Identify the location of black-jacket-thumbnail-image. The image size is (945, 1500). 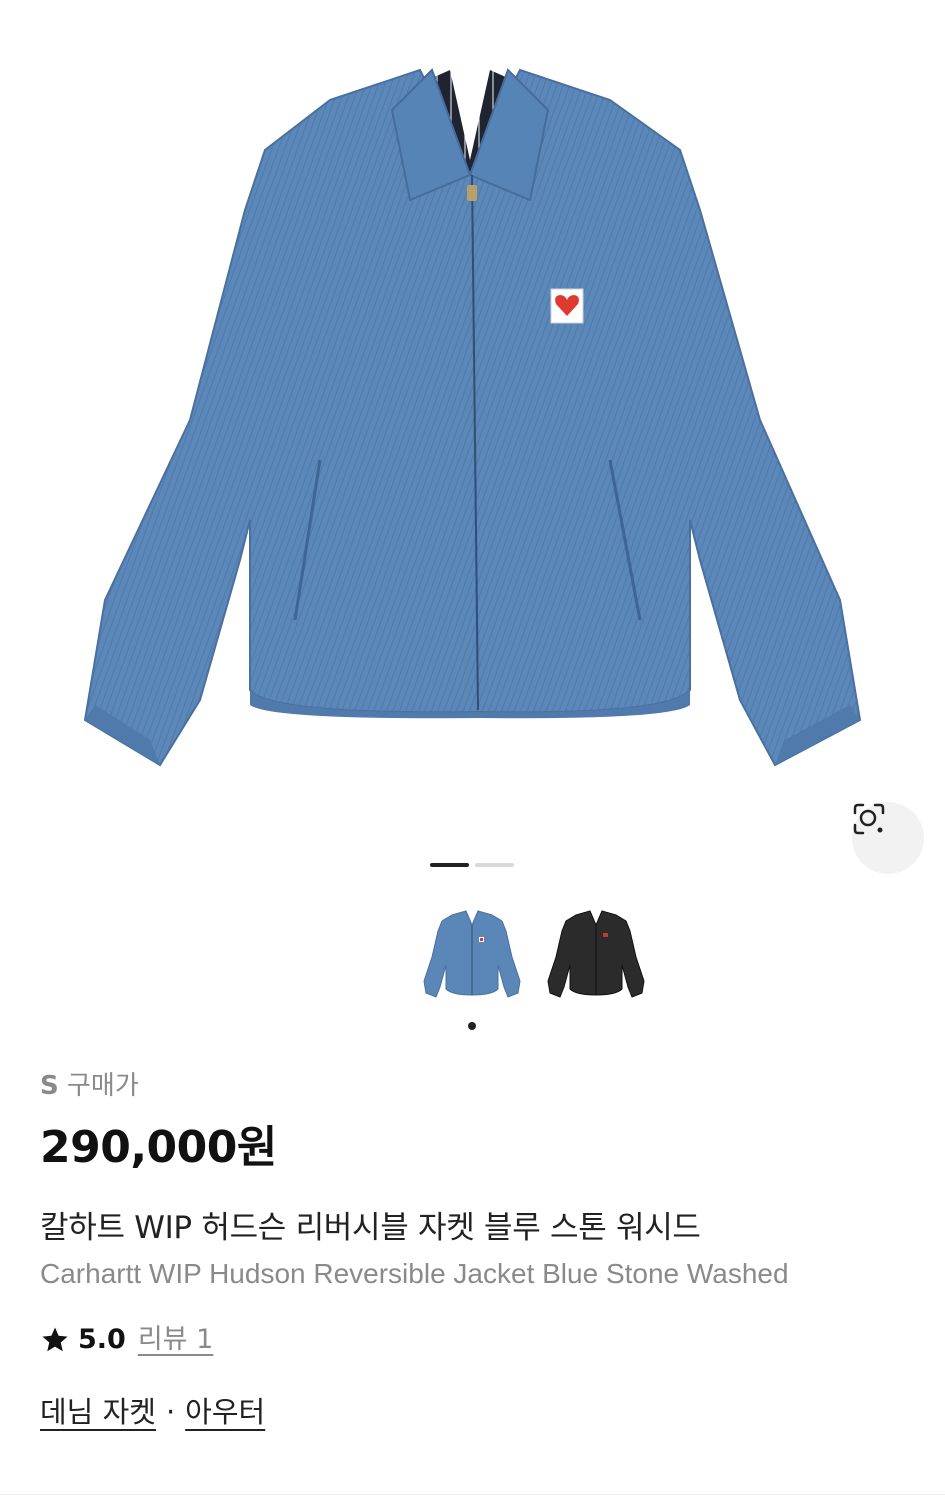
(596, 954).